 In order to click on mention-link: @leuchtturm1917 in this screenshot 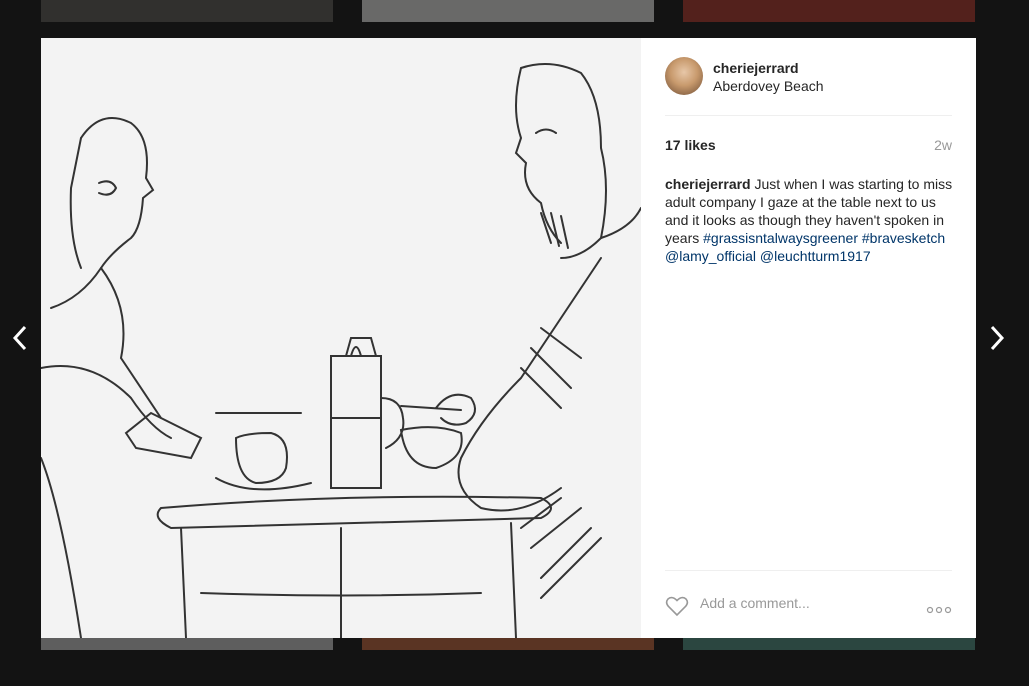, I will do `click(815, 256)`.